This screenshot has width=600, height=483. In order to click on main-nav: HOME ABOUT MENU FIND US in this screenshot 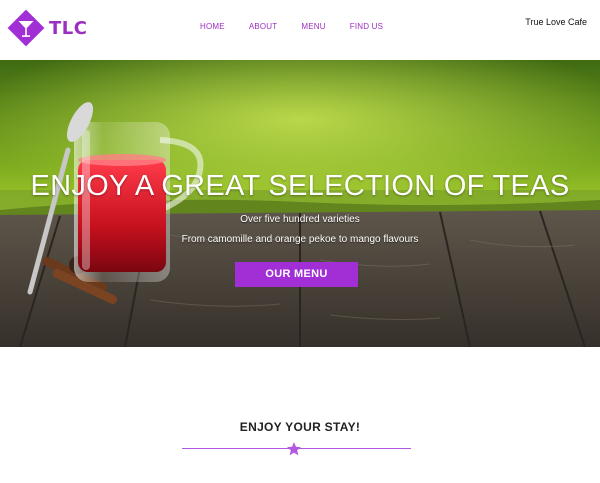, I will do `click(303, 27)`.